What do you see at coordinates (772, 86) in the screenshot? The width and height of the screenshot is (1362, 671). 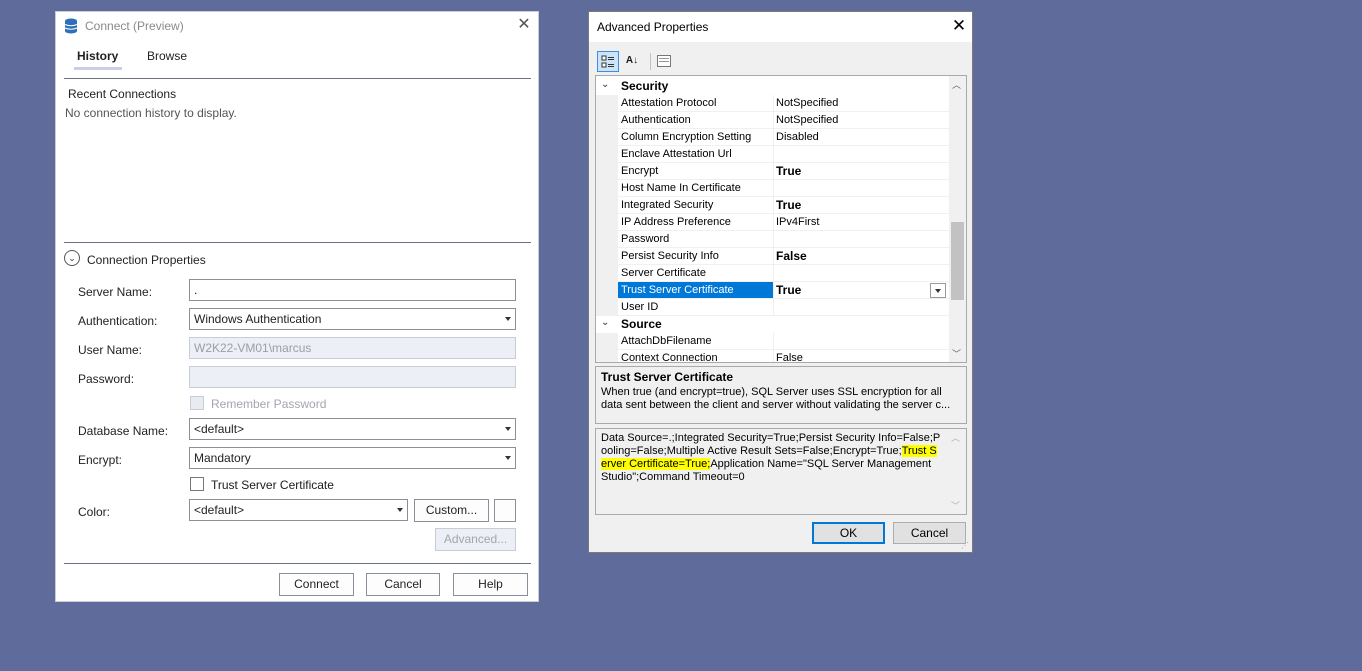 I see `property-category: ⌄ Security` at bounding box center [772, 86].